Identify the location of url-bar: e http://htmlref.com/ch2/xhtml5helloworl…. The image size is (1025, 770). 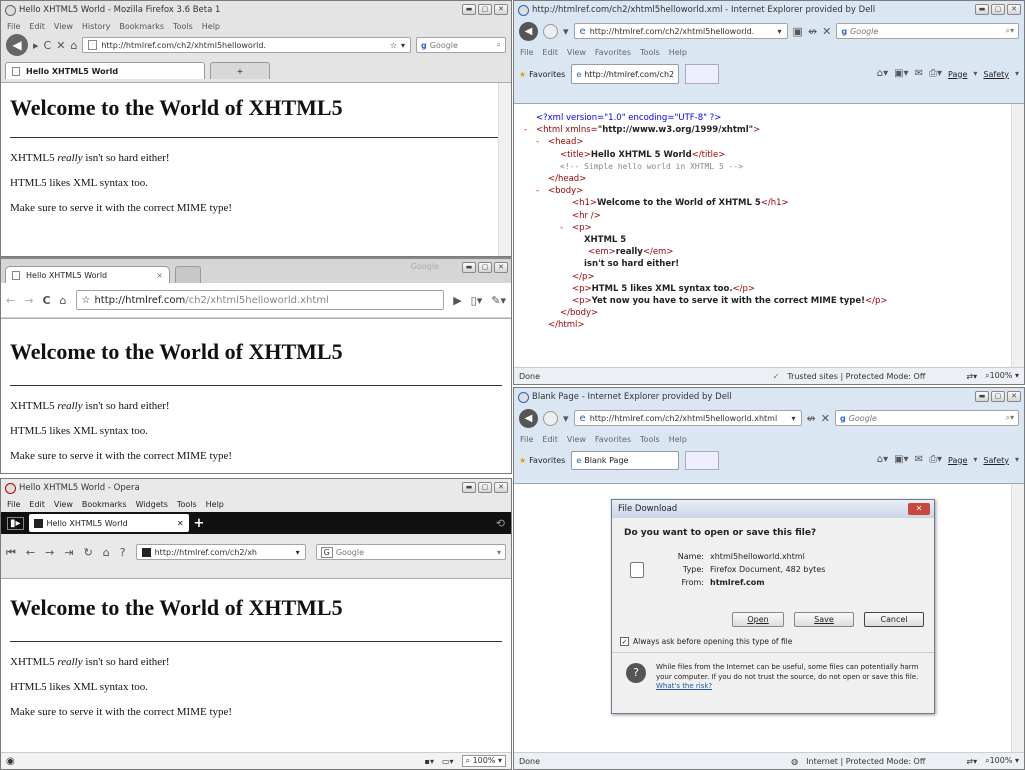
(687, 418).